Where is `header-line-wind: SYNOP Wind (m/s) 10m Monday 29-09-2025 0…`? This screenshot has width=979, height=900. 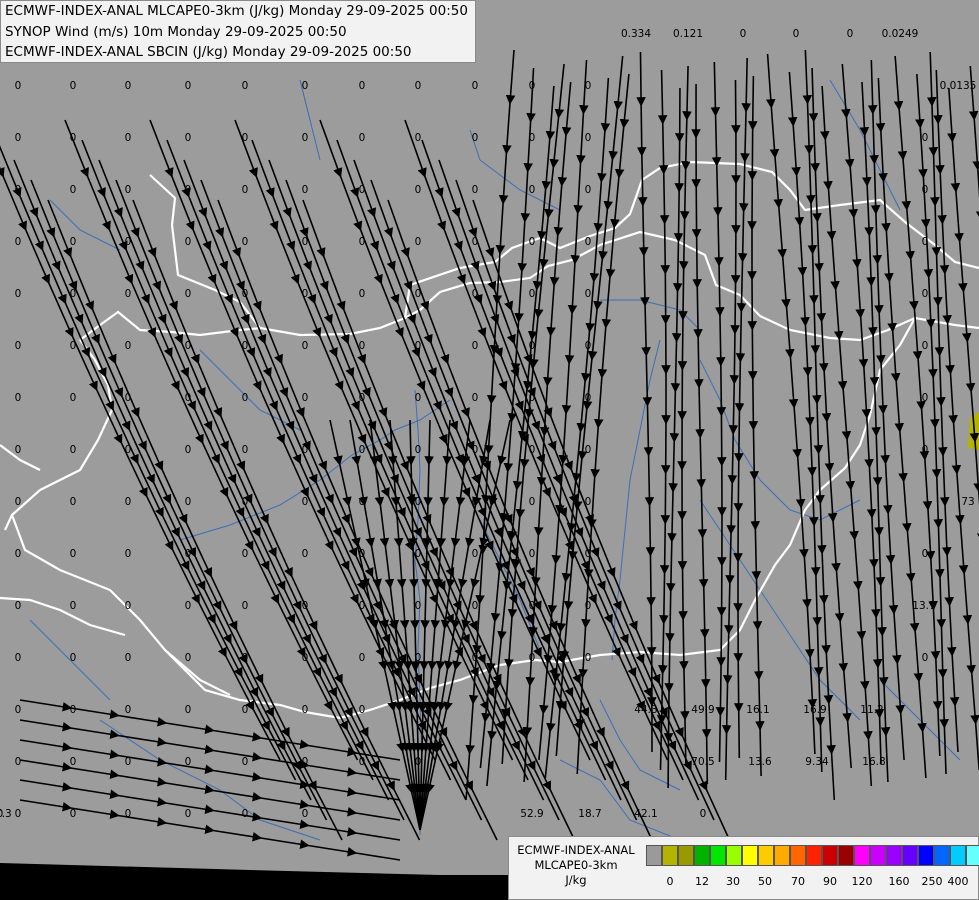
header-line-wind: SYNOP Wind (m/s) 10m Monday 29-09-2025 0… is located at coordinates (176, 32).